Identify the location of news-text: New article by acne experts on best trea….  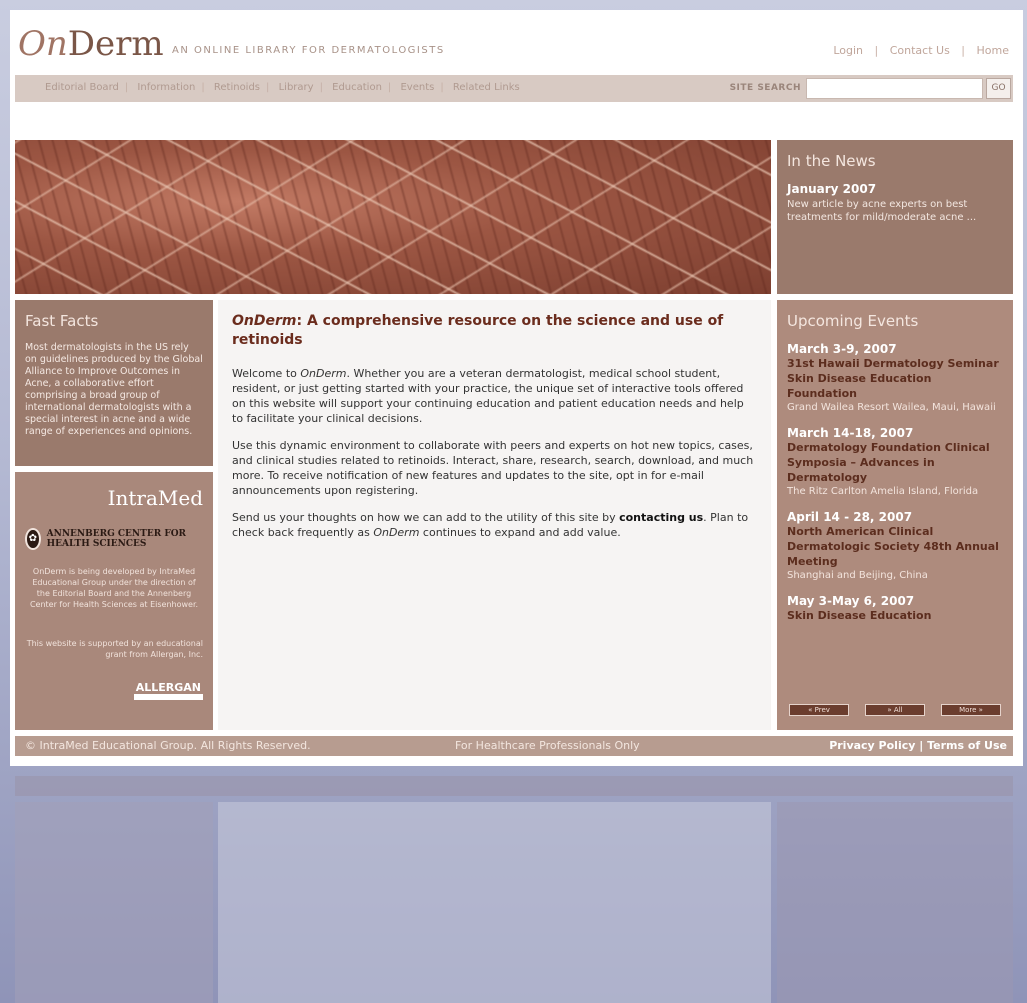
(895, 211).